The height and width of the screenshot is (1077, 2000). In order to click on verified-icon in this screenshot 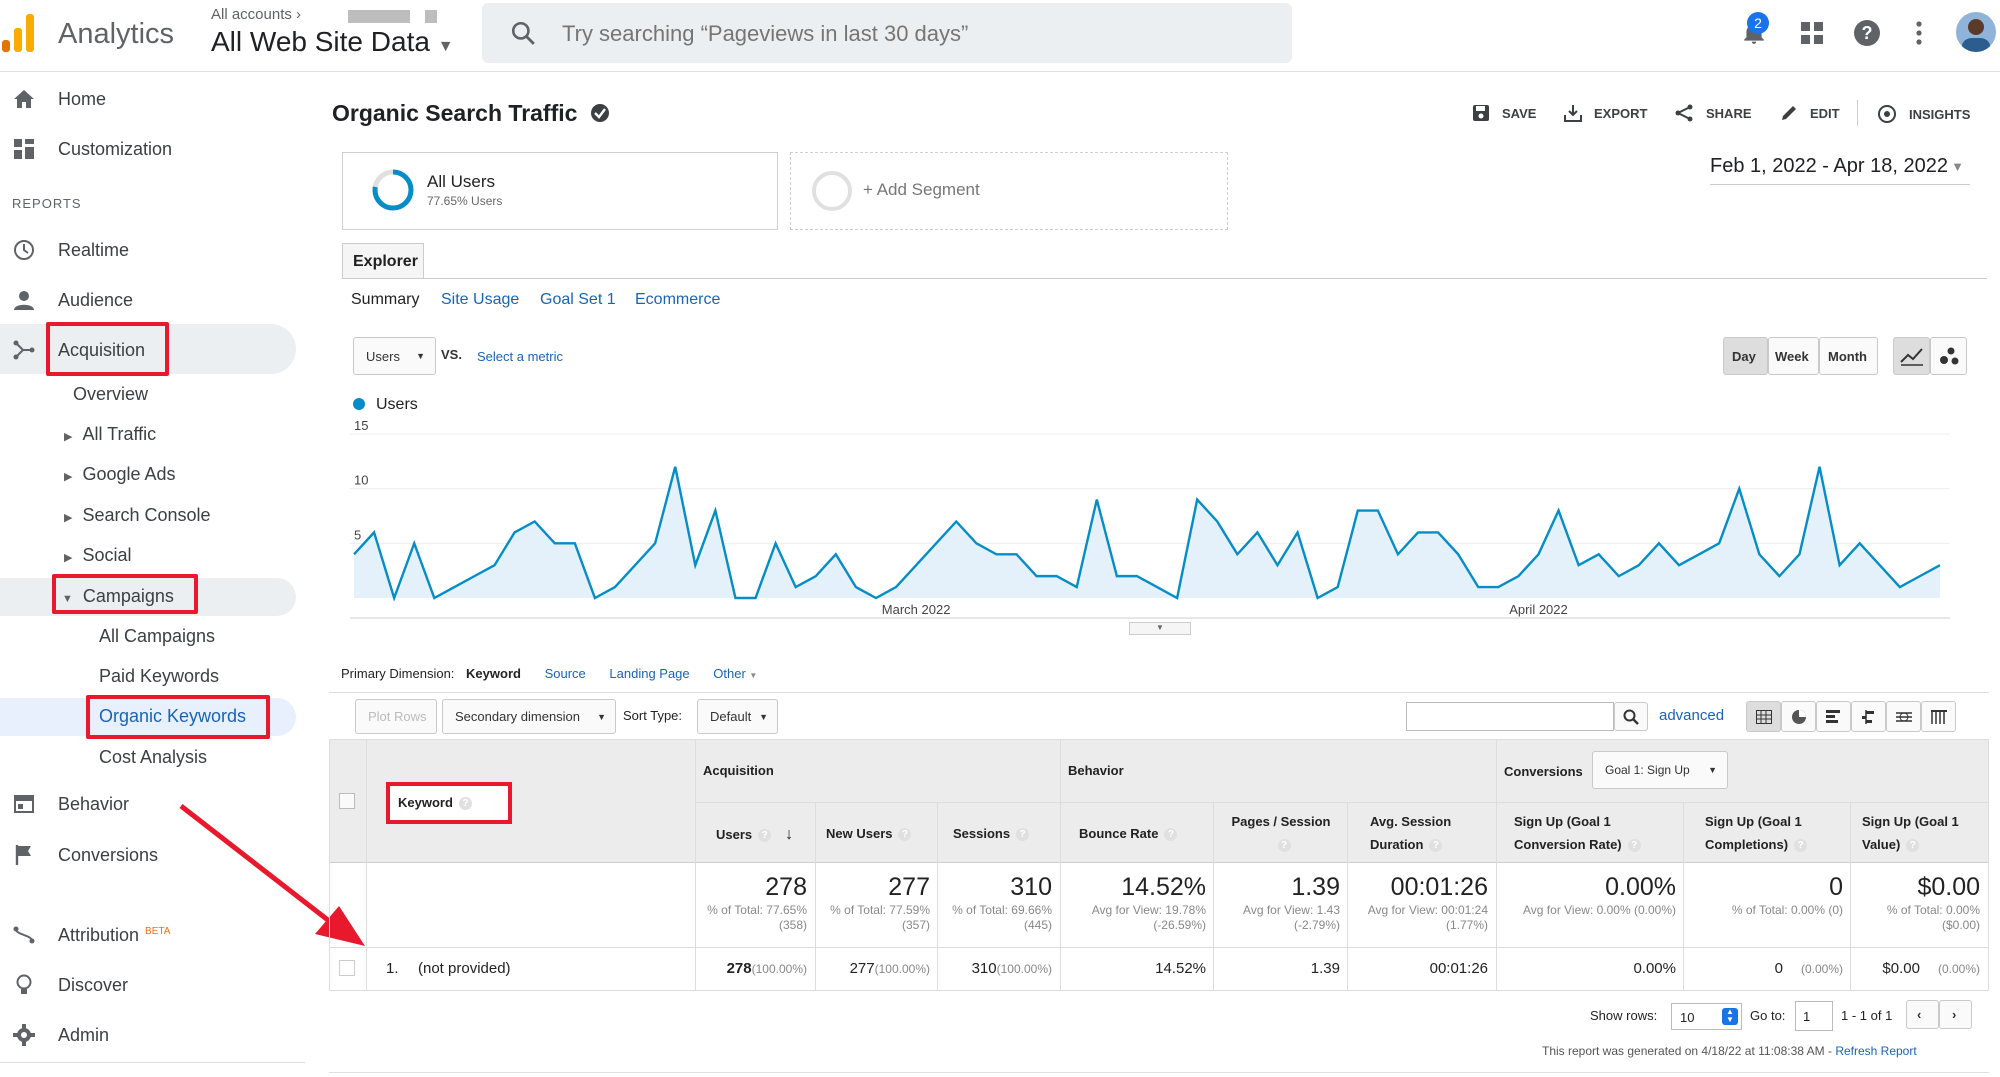, I will do `click(599, 113)`.